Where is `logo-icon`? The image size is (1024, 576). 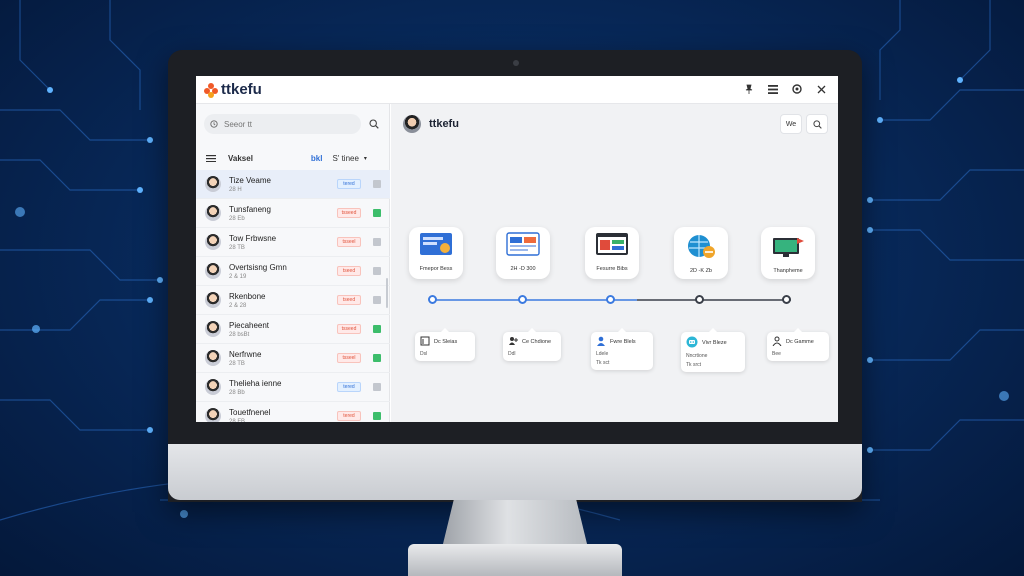 logo-icon is located at coordinates (211, 90).